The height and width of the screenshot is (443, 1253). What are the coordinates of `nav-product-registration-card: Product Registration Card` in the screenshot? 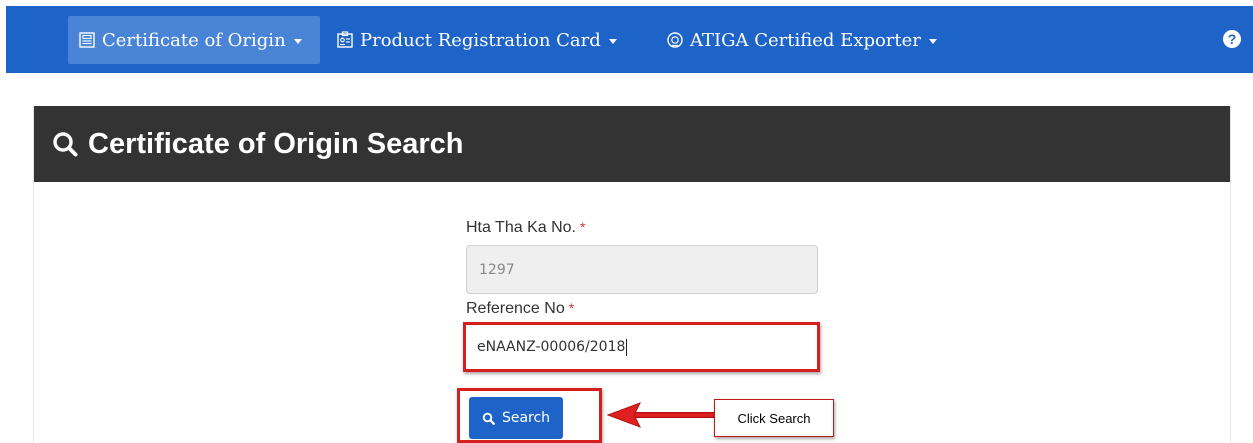 It's located at (476, 40).